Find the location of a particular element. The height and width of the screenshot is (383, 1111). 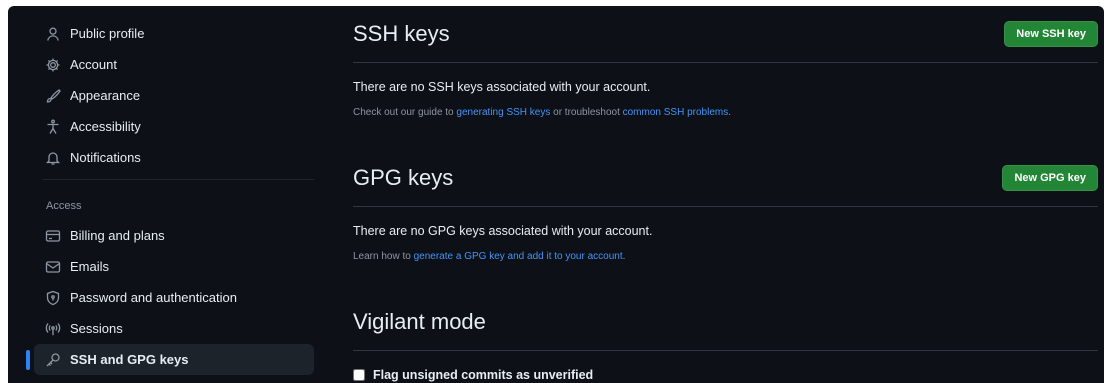

paintbrush-icon is located at coordinates (53, 96).